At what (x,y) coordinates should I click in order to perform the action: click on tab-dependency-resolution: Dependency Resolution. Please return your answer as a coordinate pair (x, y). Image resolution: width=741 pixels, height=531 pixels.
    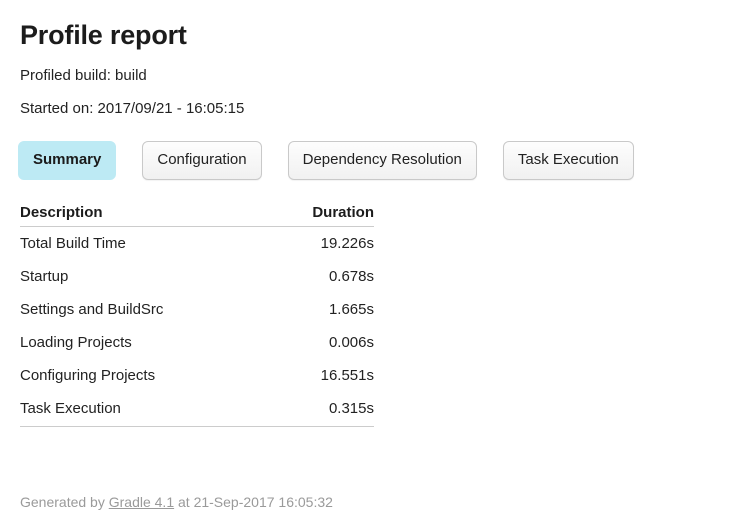
    Looking at the image, I should click on (382, 160).